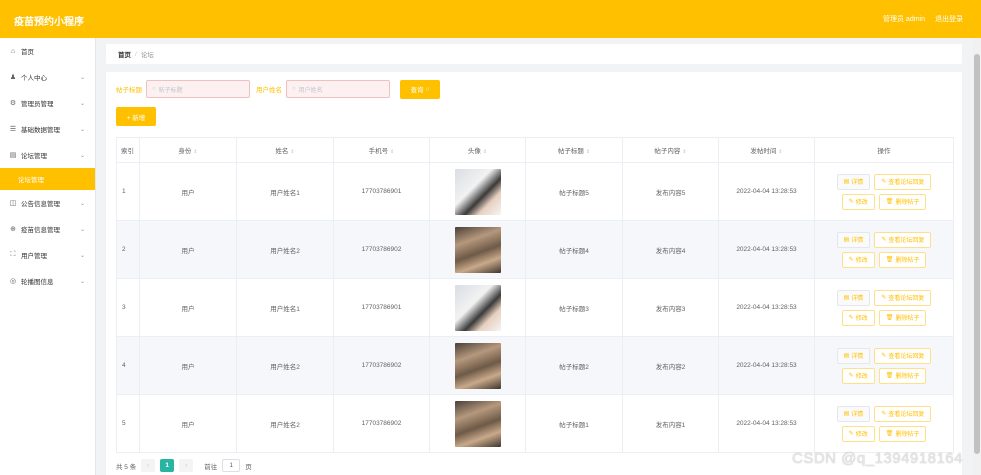 The width and height of the screenshot is (981, 475). I want to click on trash-icon: 🗑, so click(889, 376).